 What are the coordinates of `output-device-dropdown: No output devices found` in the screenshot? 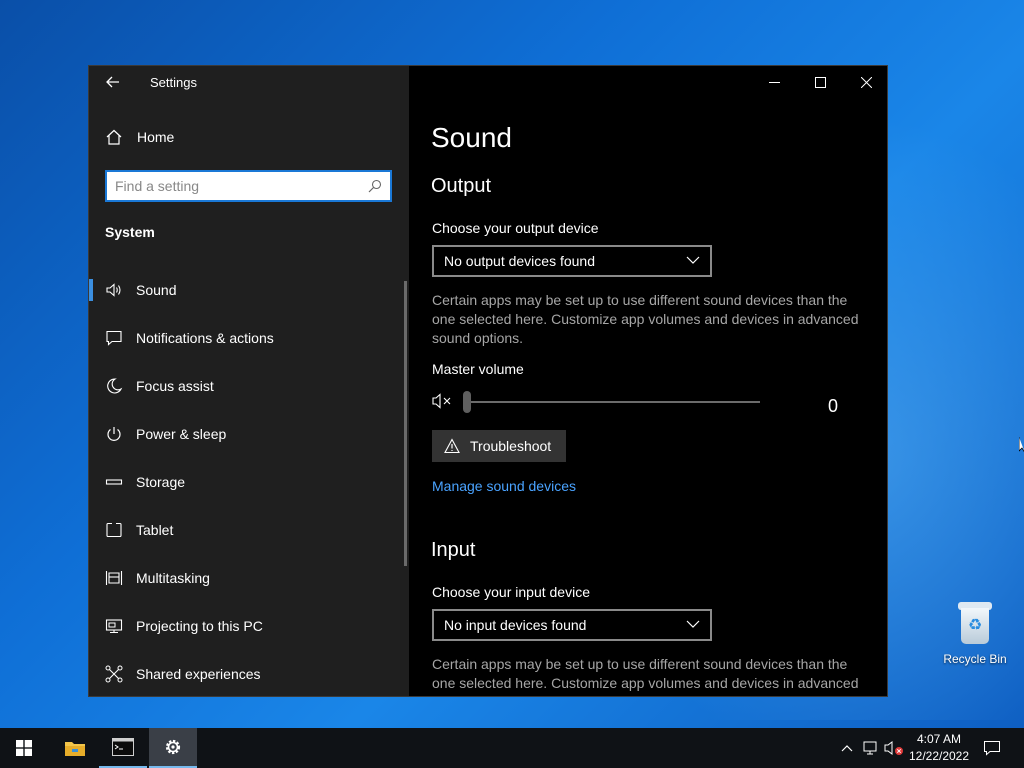 It's located at (572, 261).